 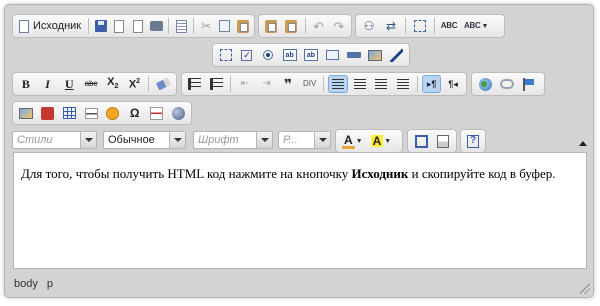 I want to click on spellcheck-button: ABC, so click(x=449, y=26).